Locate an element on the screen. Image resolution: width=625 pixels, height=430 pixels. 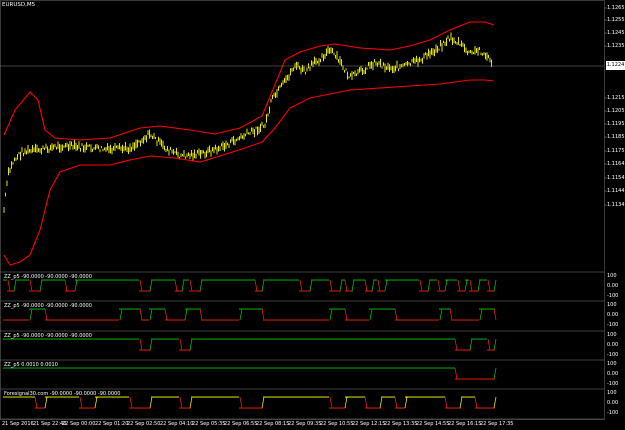
symbol-label: EURUSD,M5 is located at coordinates (19, 5).